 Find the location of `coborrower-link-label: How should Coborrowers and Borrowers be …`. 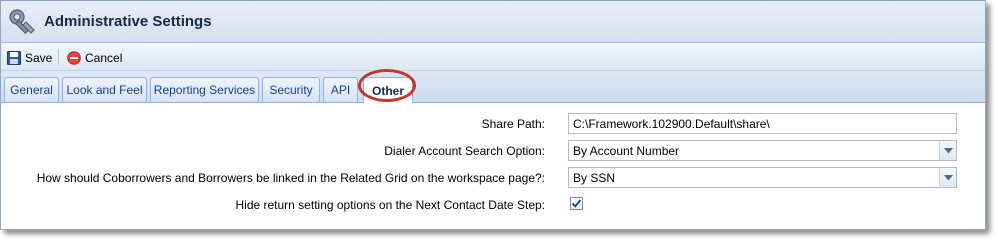

coborrower-link-label: How should Coborrowers and Borrowers be … is located at coordinates (290, 178).